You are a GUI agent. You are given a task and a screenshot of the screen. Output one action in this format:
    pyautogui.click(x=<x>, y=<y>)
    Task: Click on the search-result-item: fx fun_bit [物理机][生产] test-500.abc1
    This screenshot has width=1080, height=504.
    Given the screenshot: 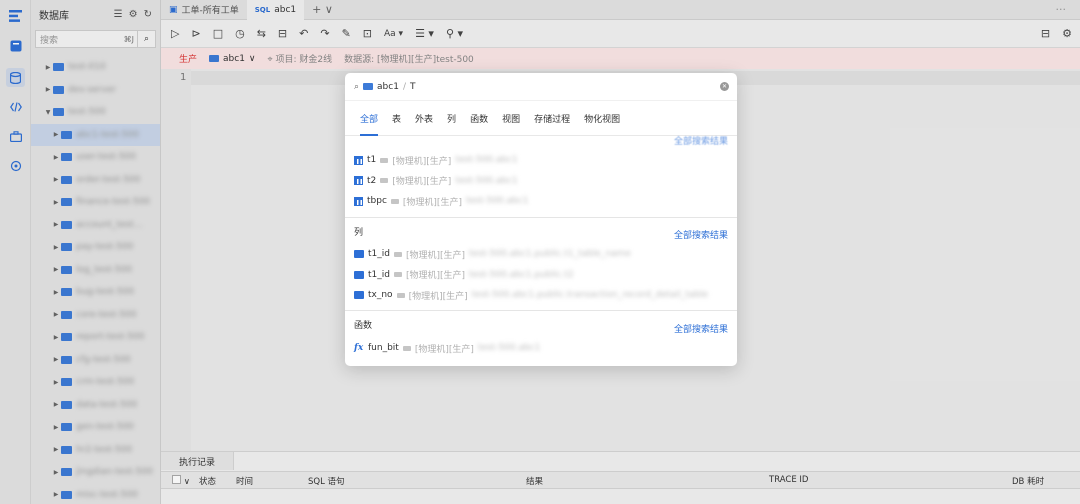 What is the action you would take?
    pyautogui.click(x=447, y=348)
    